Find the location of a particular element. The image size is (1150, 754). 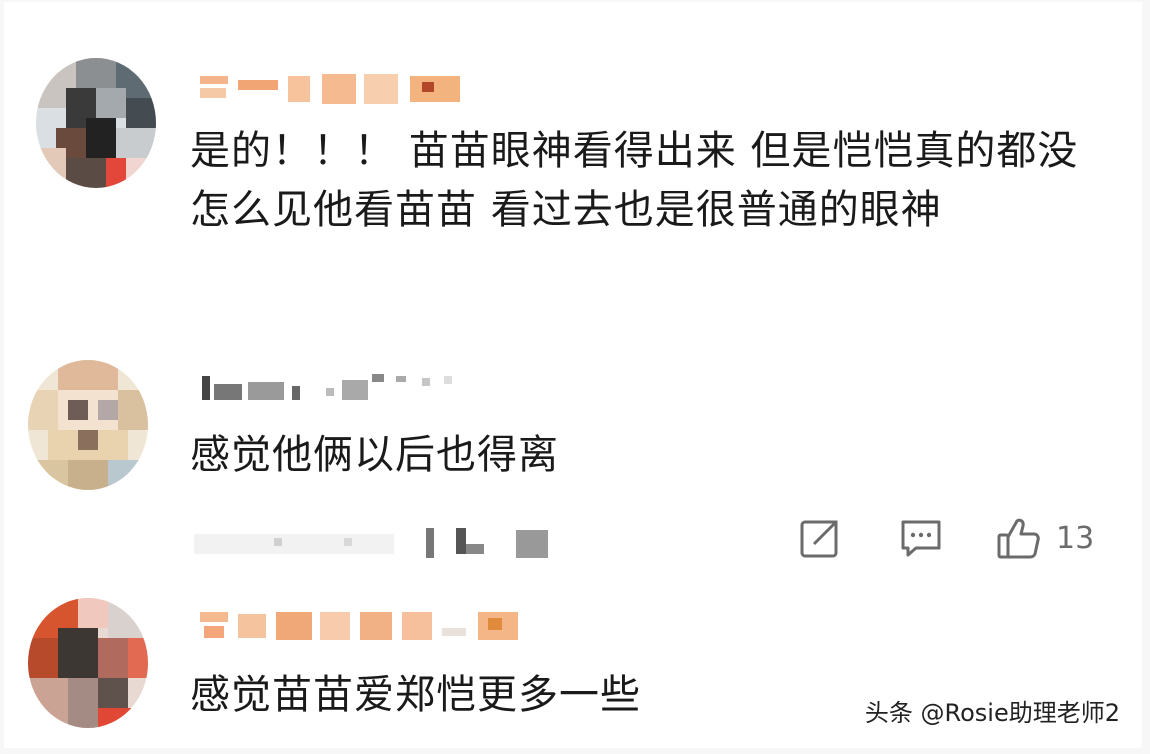

thumbs-up-icon is located at coordinates (1018, 538).